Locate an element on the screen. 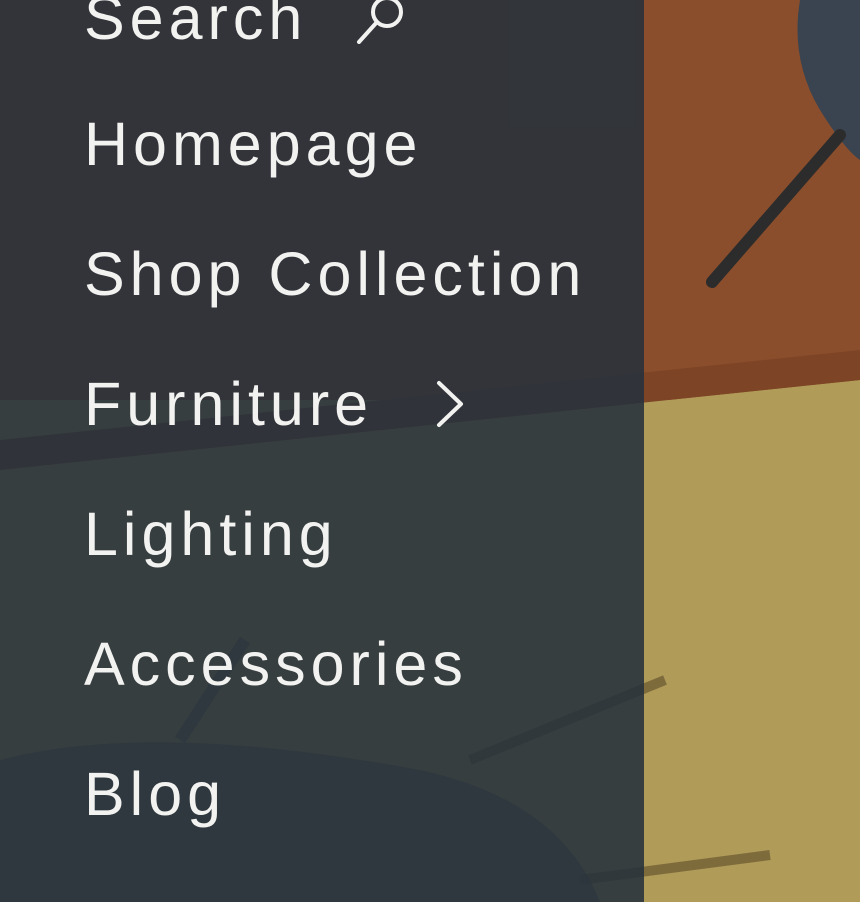 Image resolution: width=860 pixels, height=902 pixels. menu-item-homepage: Homepage is located at coordinates (253, 144).